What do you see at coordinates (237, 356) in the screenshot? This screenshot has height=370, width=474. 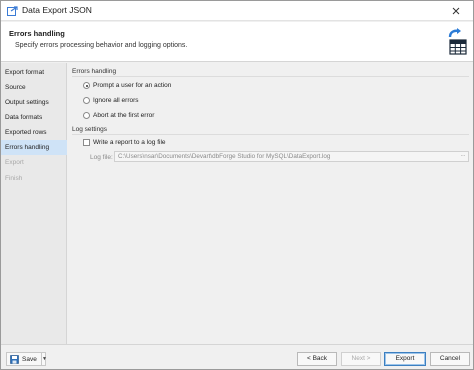 I see `wizard-footer: Save ▼ < Back Next > Export Cancel` at bounding box center [237, 356].